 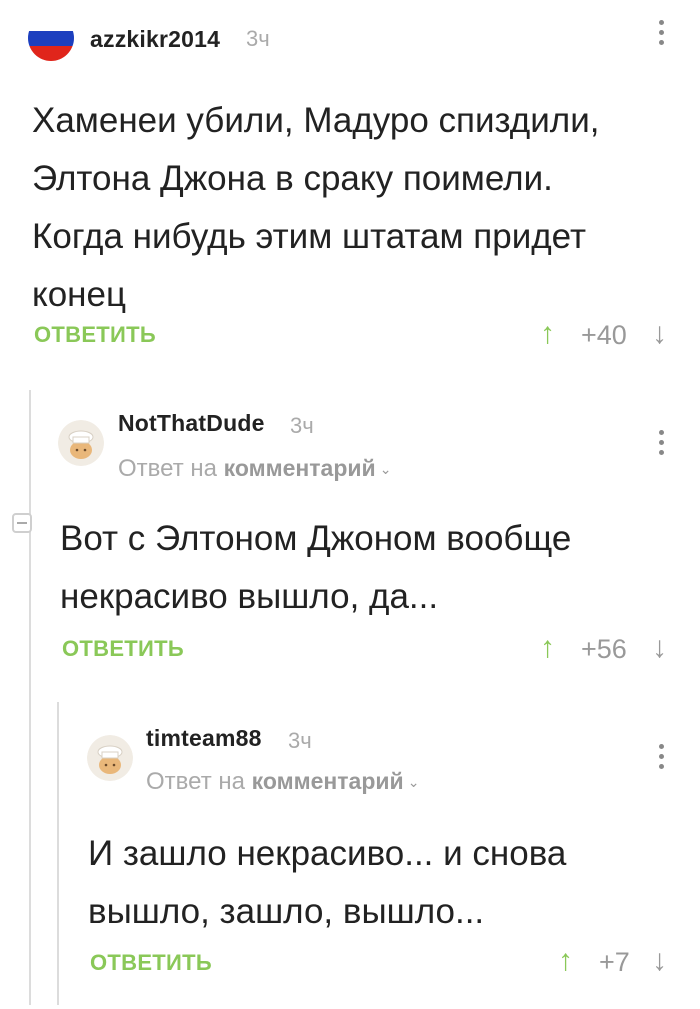 What do you see at coordinates (51, 38) in the screenshot?
I see `avatar-russia-flag` at bounding box center [51, 38].